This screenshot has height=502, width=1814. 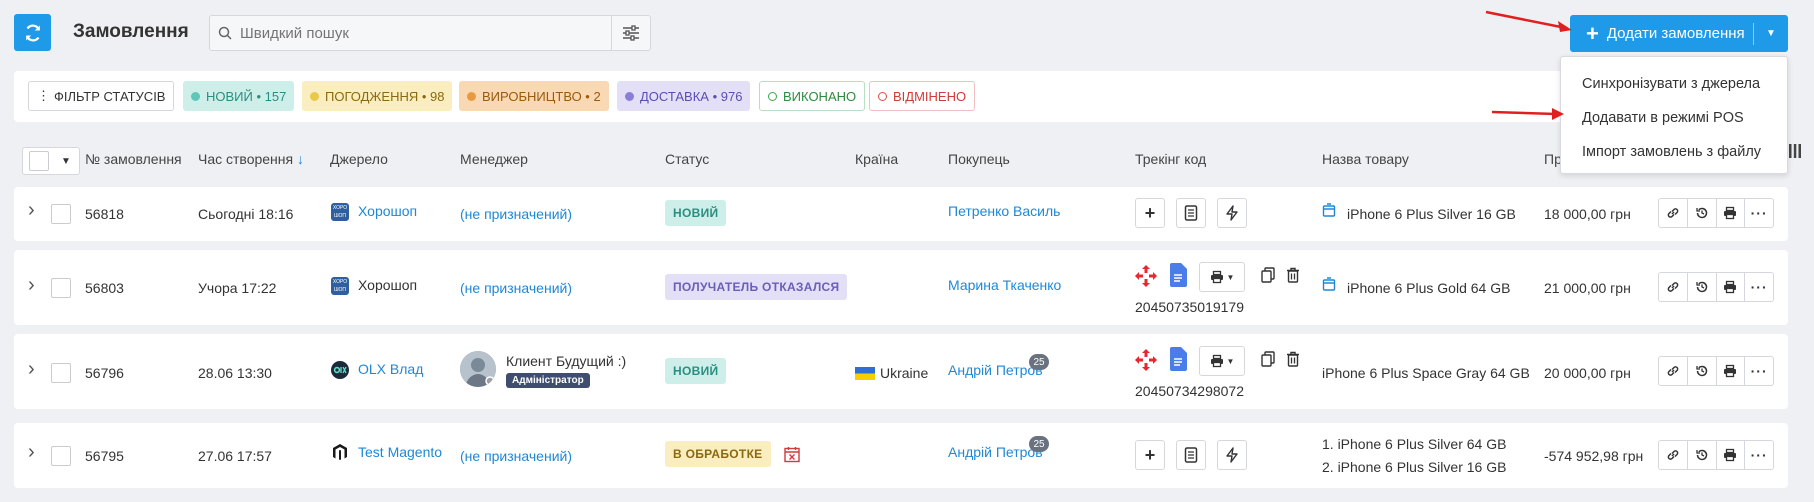 I want to click on buyer-link: Петренко Василь, so click(x=1004, y=211).